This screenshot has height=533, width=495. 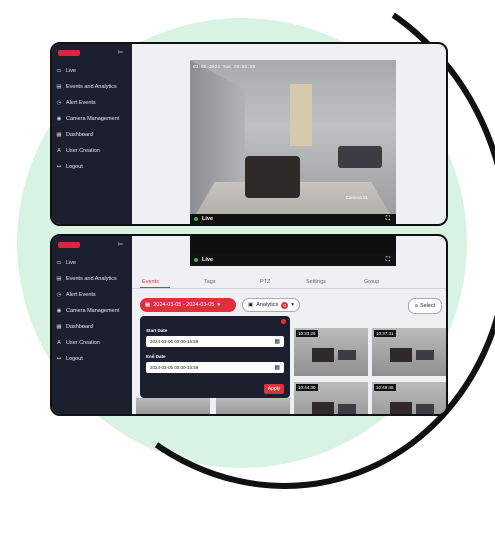 I want to click on sofa, so click(x=272, y=177).